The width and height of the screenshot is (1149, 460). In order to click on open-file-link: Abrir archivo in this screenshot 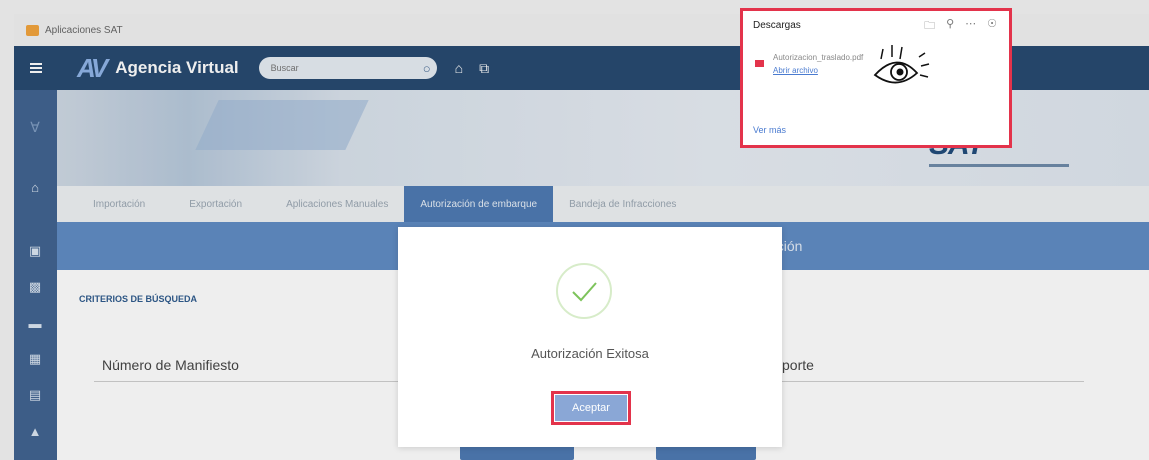, I will do `click(795, 70)`.